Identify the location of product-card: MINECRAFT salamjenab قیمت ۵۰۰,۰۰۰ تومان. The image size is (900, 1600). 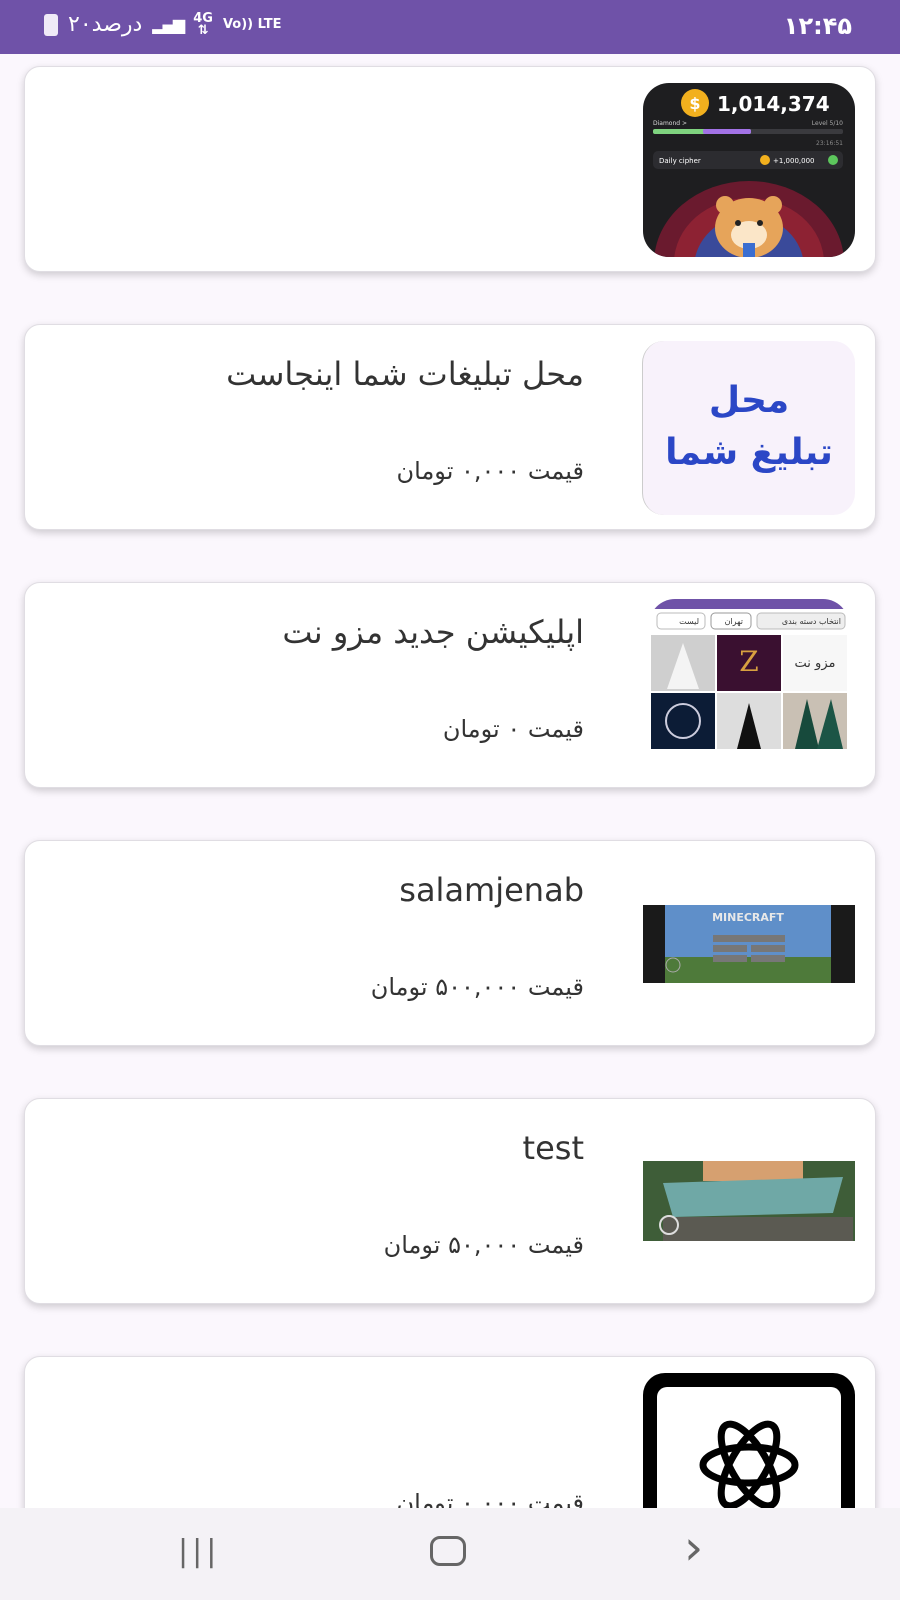
(450, 943).